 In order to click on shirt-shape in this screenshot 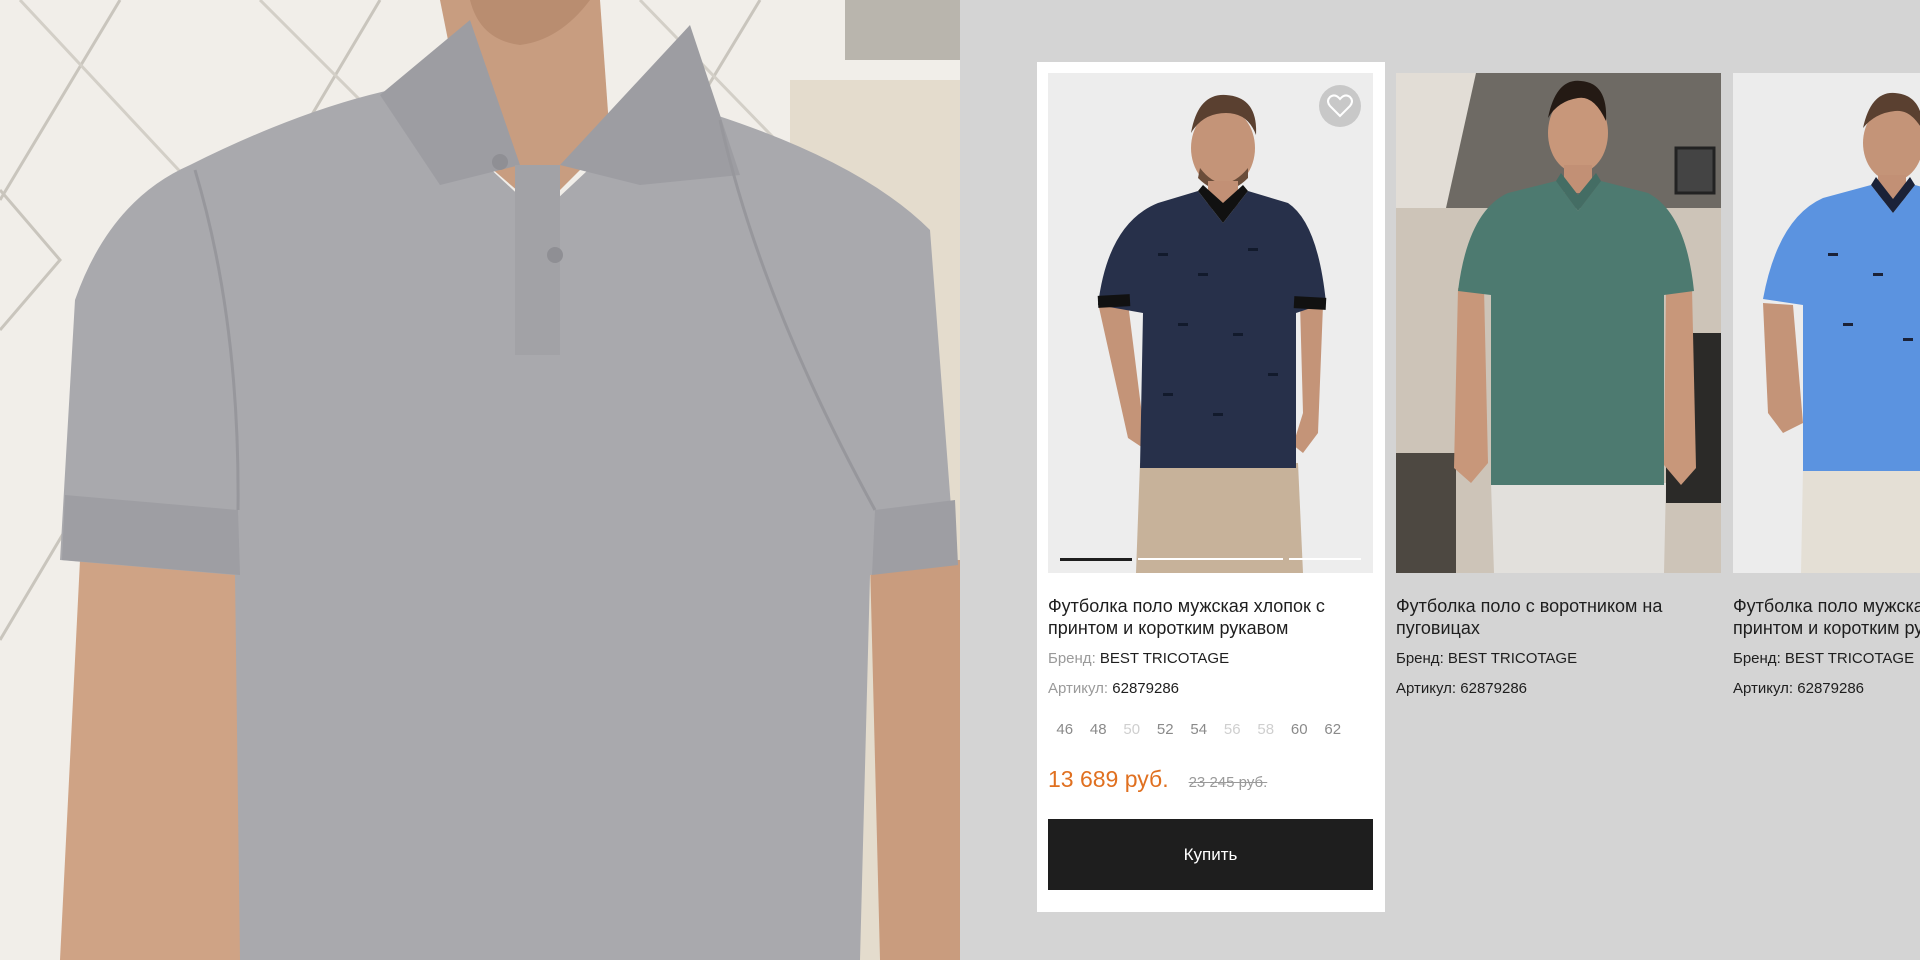, I will do `click(1576, 333)`.